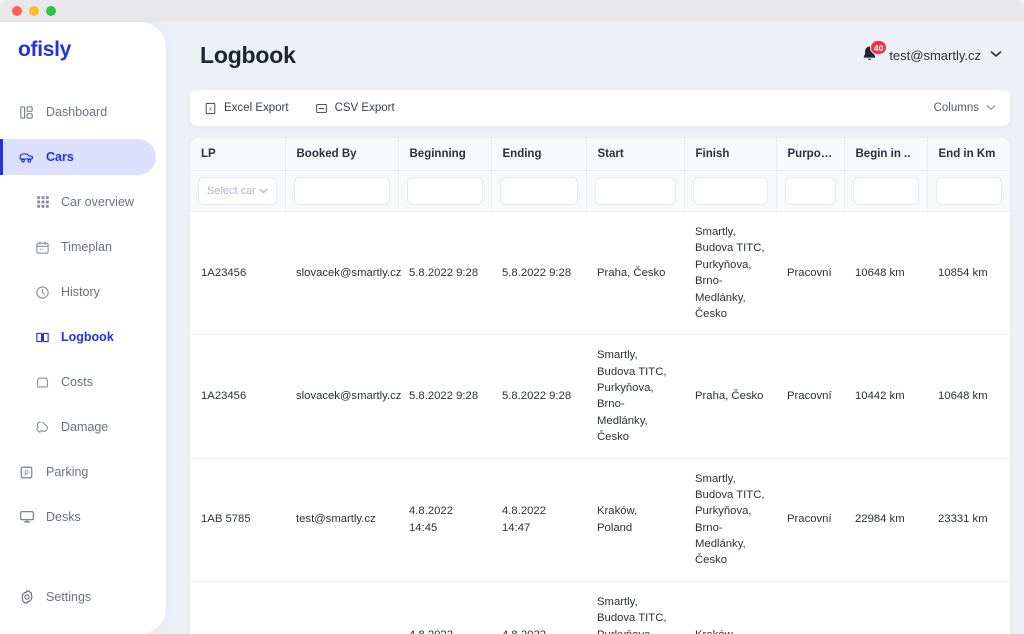 This screenshot has width=1024, height=634. What do you see at coordinates (44, 50) in the screenshot?
I see `app-logo: ofisly` at bounding box center [44, 50].